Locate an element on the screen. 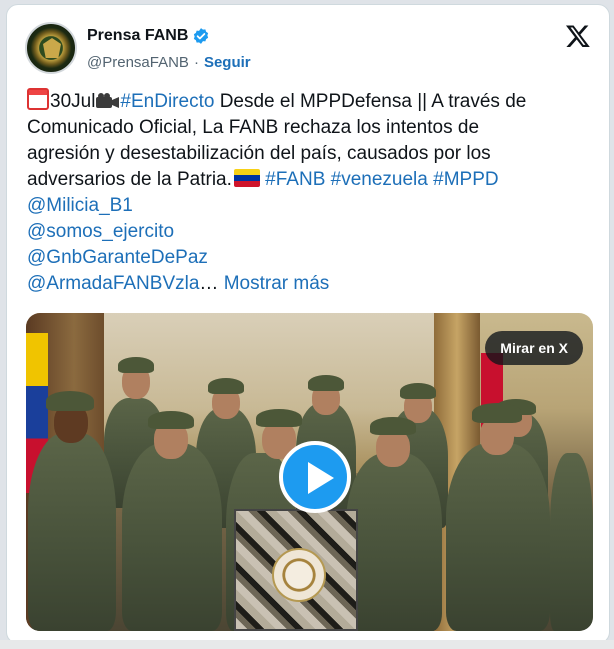  calendar-icon is located at coordinates (38, 99).